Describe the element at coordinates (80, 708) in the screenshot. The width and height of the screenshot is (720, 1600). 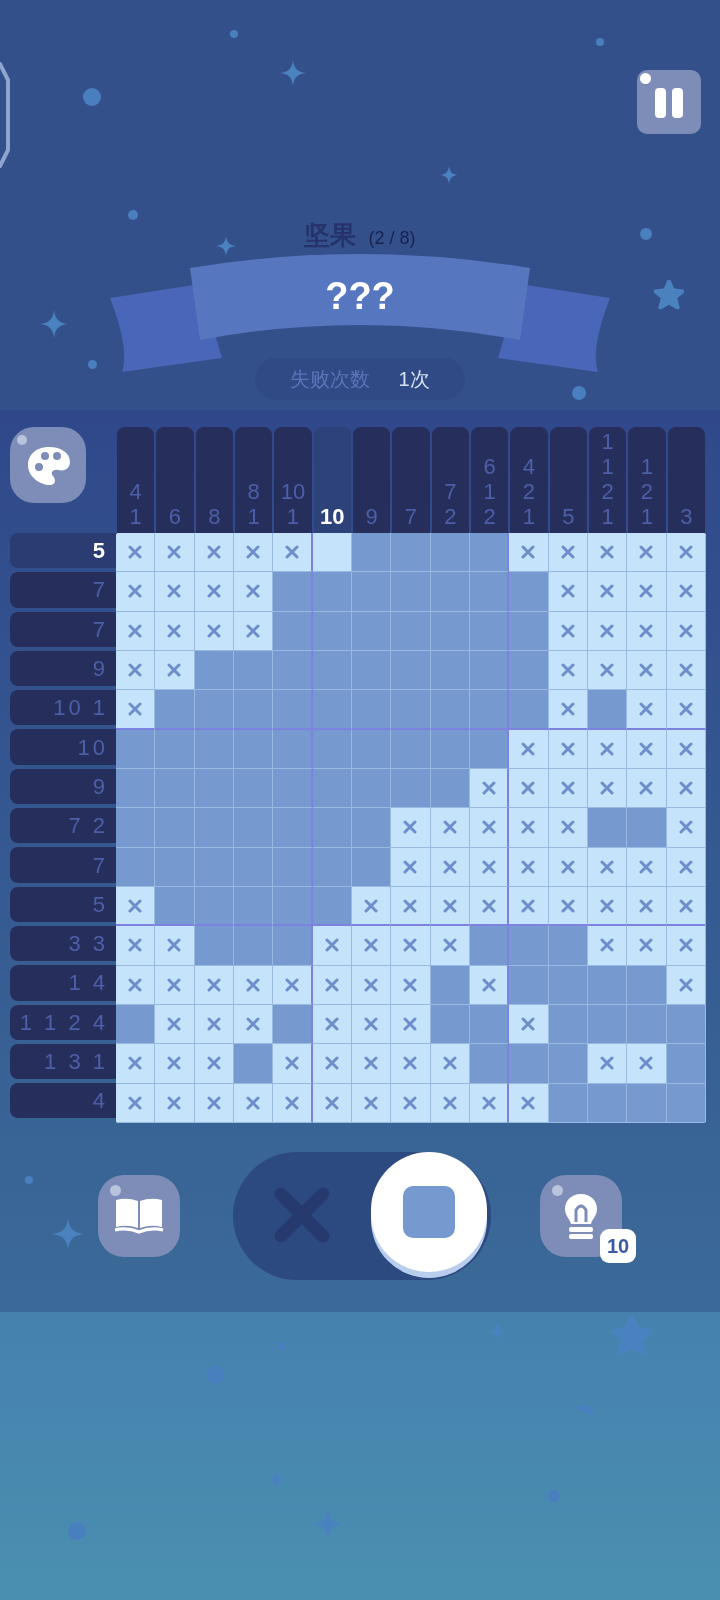
I see `clue-number: 10 1` at that location.